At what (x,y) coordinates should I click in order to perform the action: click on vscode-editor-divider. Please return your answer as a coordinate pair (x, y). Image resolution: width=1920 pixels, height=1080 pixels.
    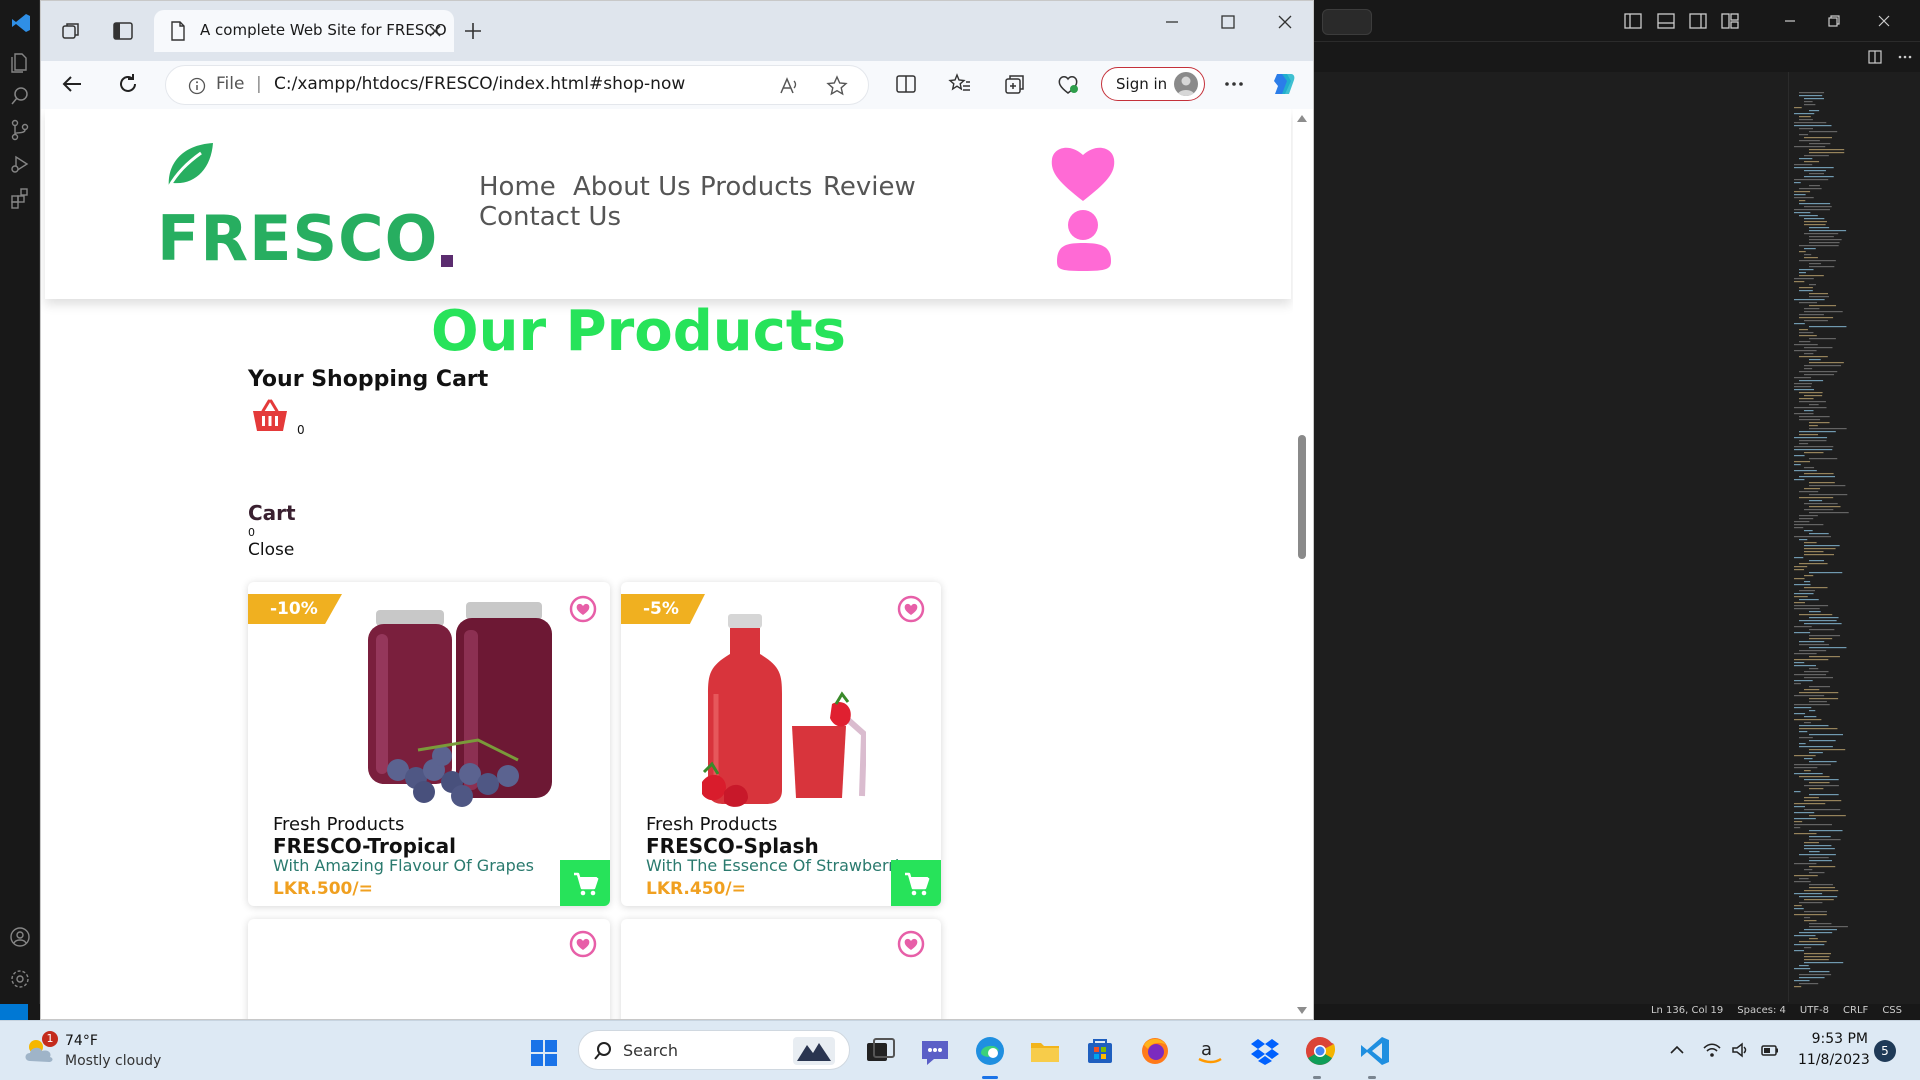
    Looking at the image, I should click on (1788, 537).